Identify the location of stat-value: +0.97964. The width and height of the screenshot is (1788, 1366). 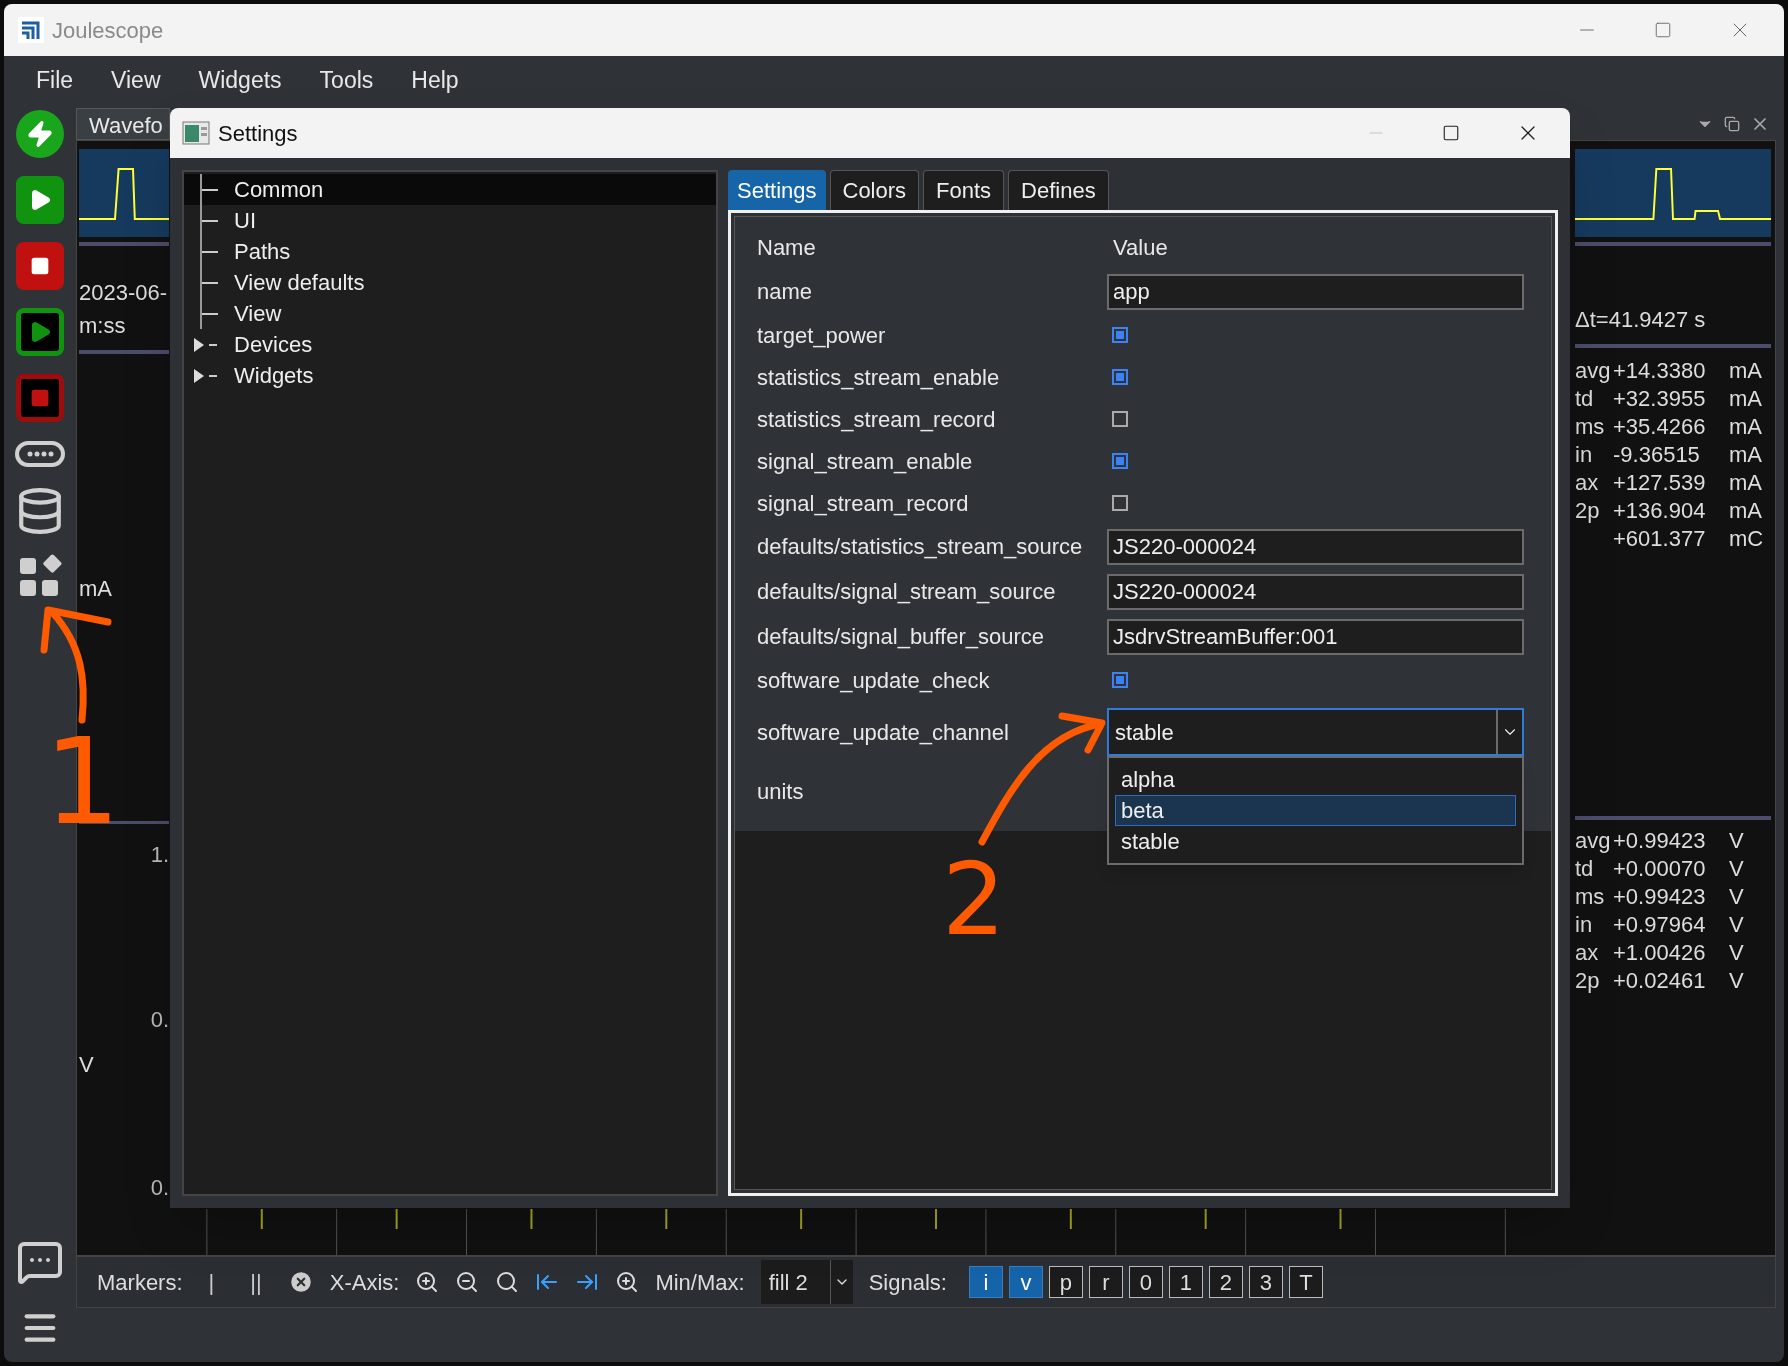
(1660, 924).